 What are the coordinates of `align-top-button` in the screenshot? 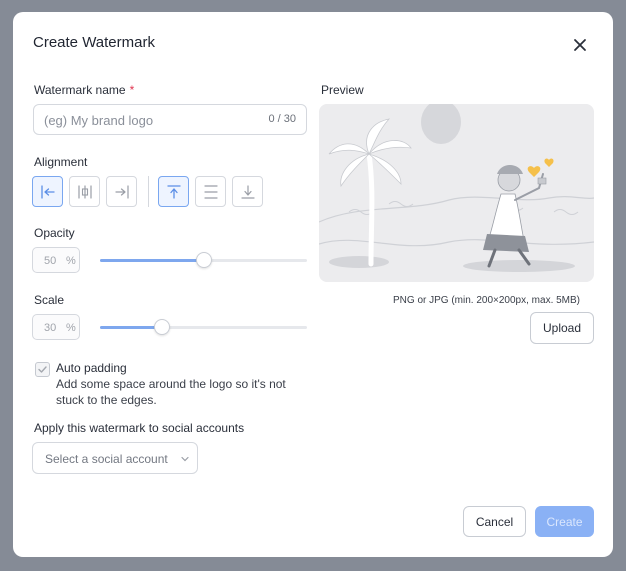 It's located at (173, 191).